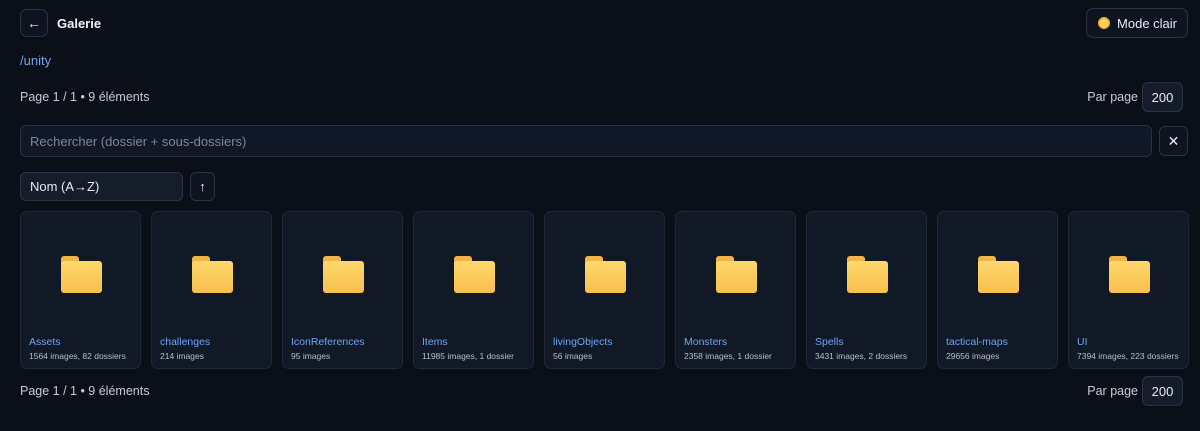 The image size is (1200, 431). I want to click on theme-toggle-label: Mode clair, so click(1147, 23).